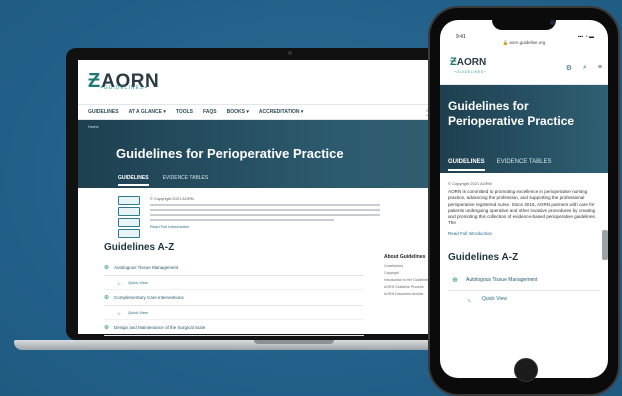 This screenshot has width=622, height=396. I want to click on menu-icon: ≡, so click(600, 68).